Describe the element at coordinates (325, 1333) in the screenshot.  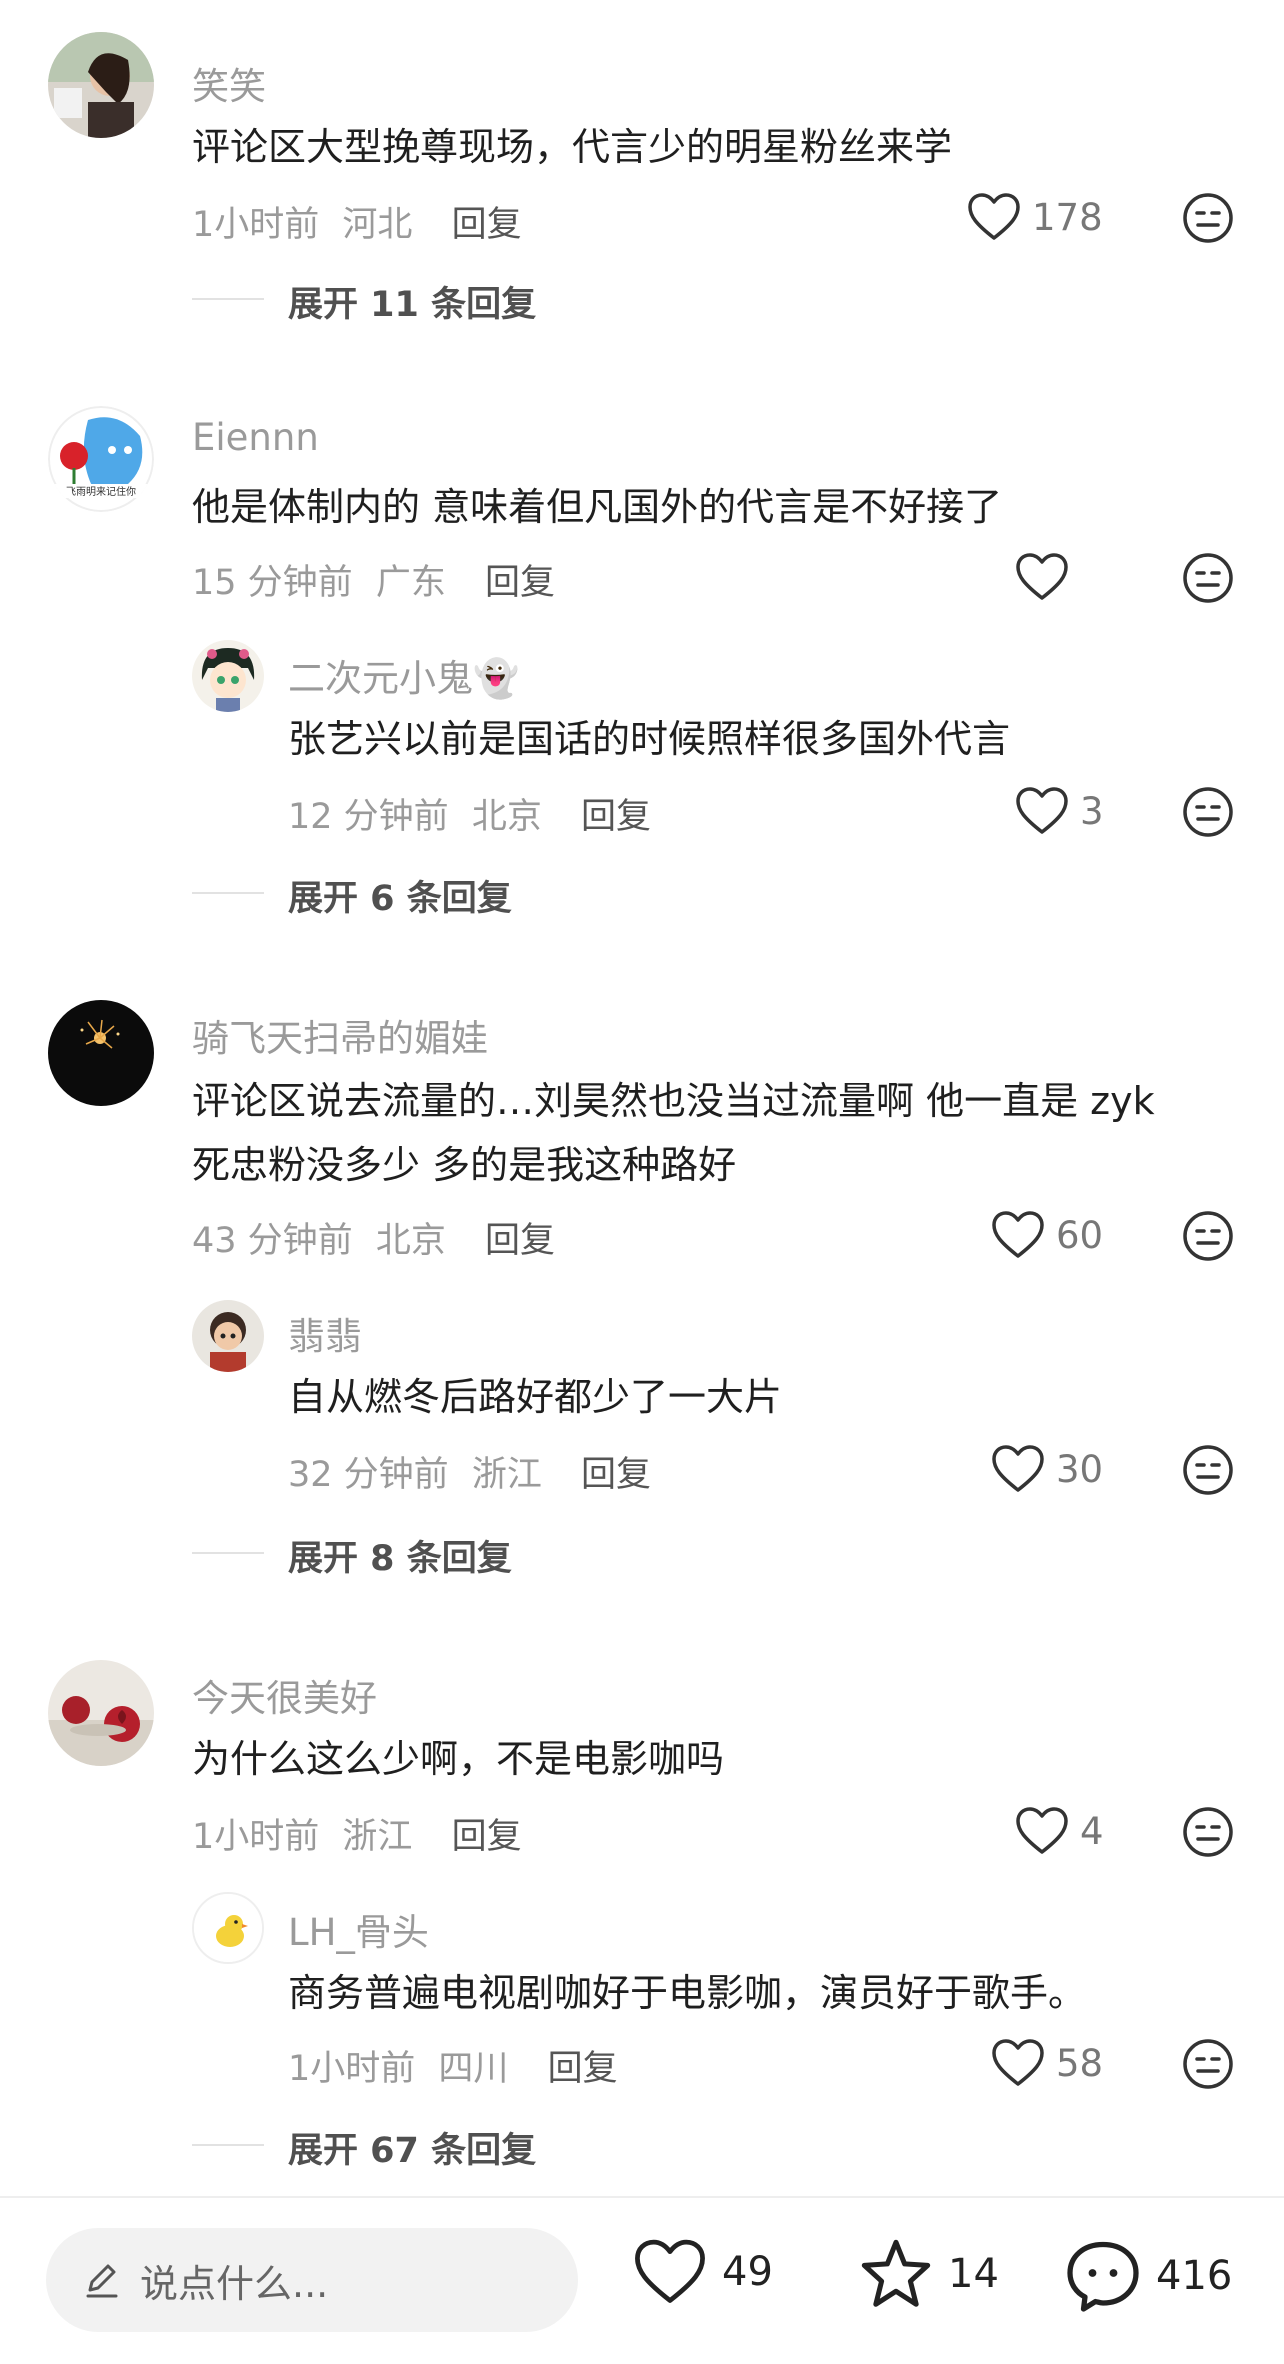
I see `username: 翡翡` at that location.